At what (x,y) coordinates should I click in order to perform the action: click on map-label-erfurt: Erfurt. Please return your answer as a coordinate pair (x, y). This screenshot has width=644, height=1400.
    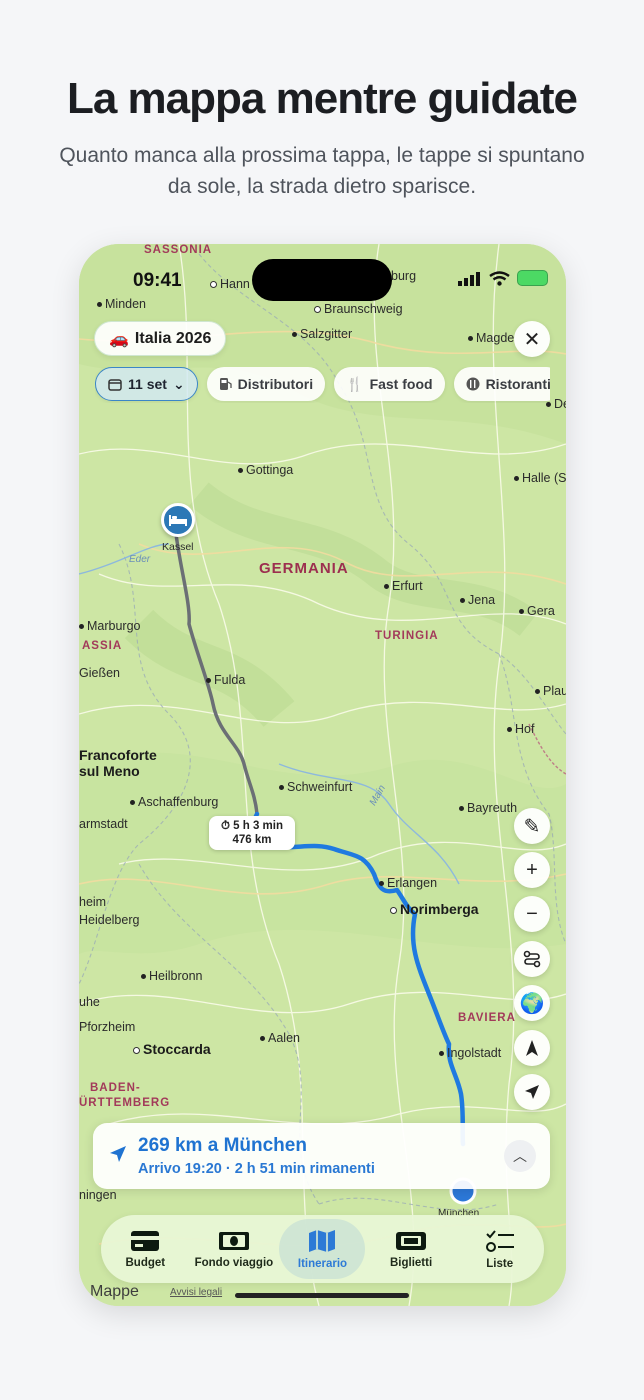
    Looking at the image, I should click on (403, 586).